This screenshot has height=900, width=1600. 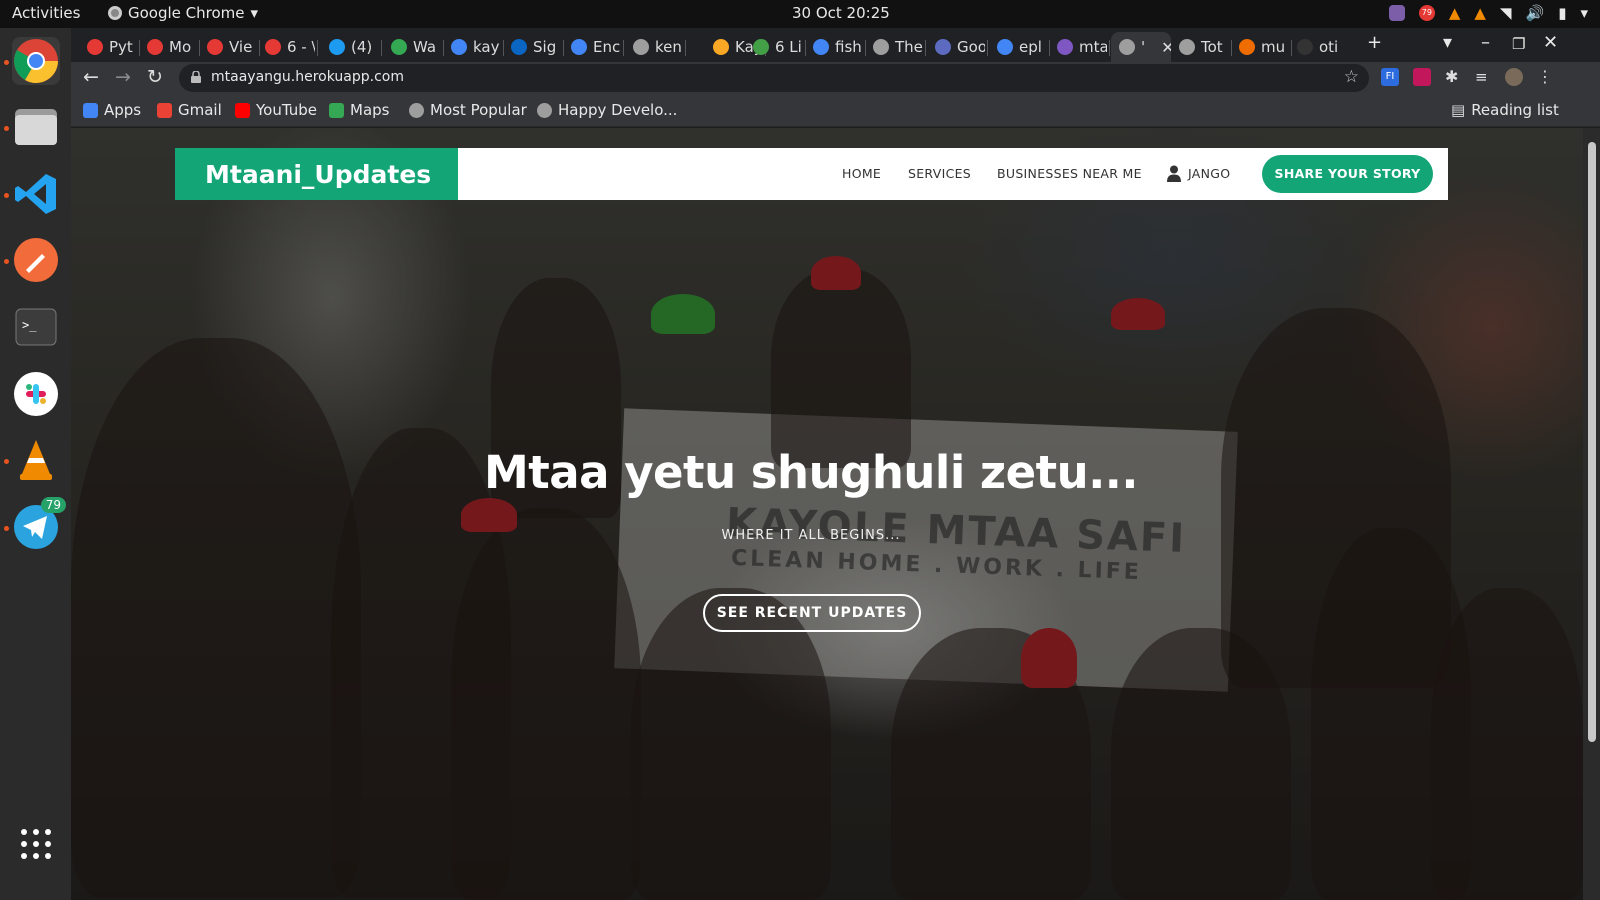 What do you see at coordinates (1480, 13) in the screenshot?
I see `vlc-tray-icon-2: ▲` at bounding box center [1480, 13].